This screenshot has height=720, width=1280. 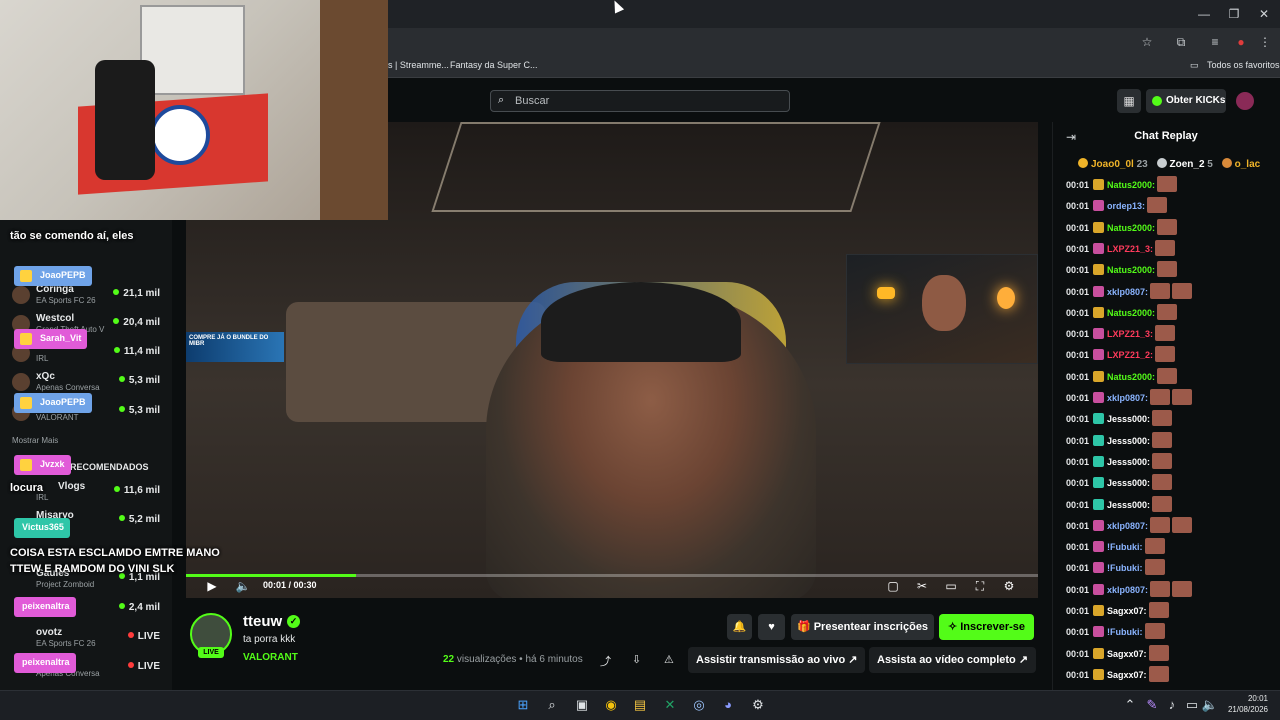 What do you see at coordinates (656, 167) in the screenshot?
I see `ceiling-light` at bounding box center [656, 167].